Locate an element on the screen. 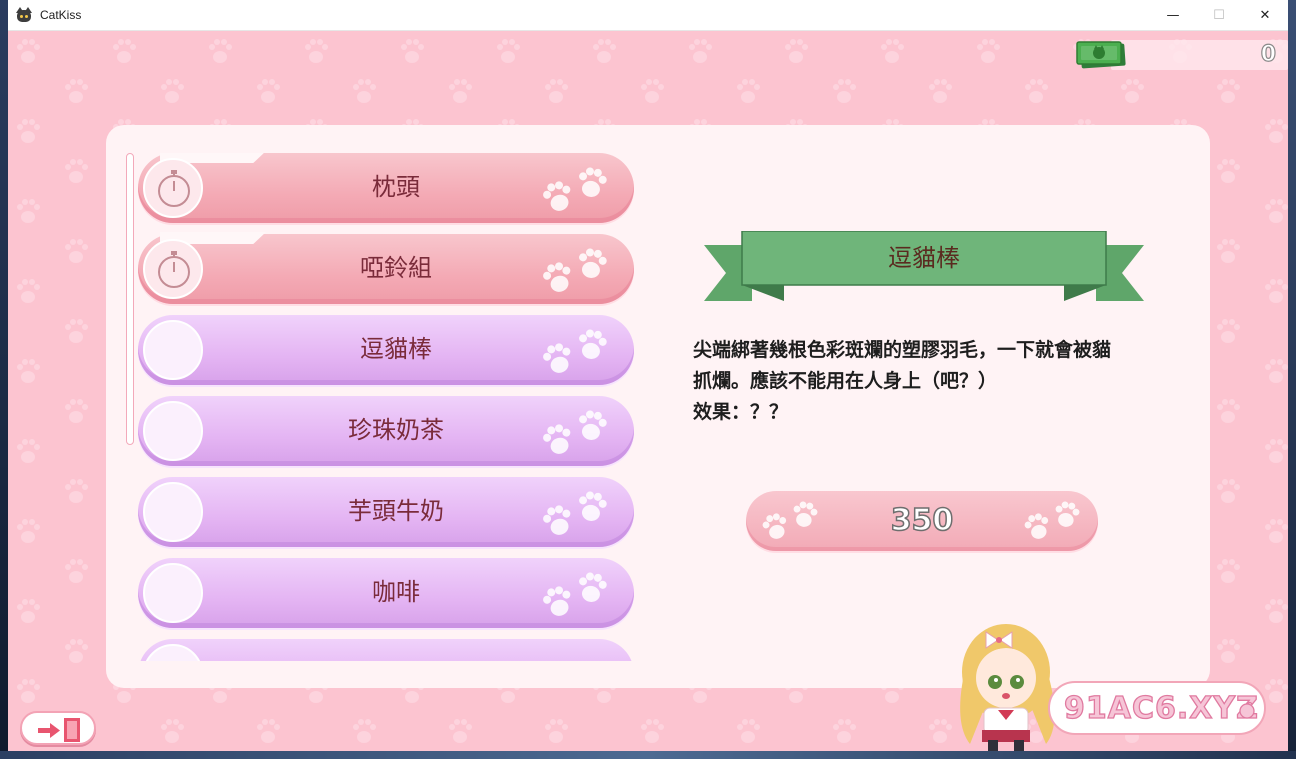 Image resolution: width=1296 pixels, height=759 pixels. mascot-character is located at coordinates (1007, 687).